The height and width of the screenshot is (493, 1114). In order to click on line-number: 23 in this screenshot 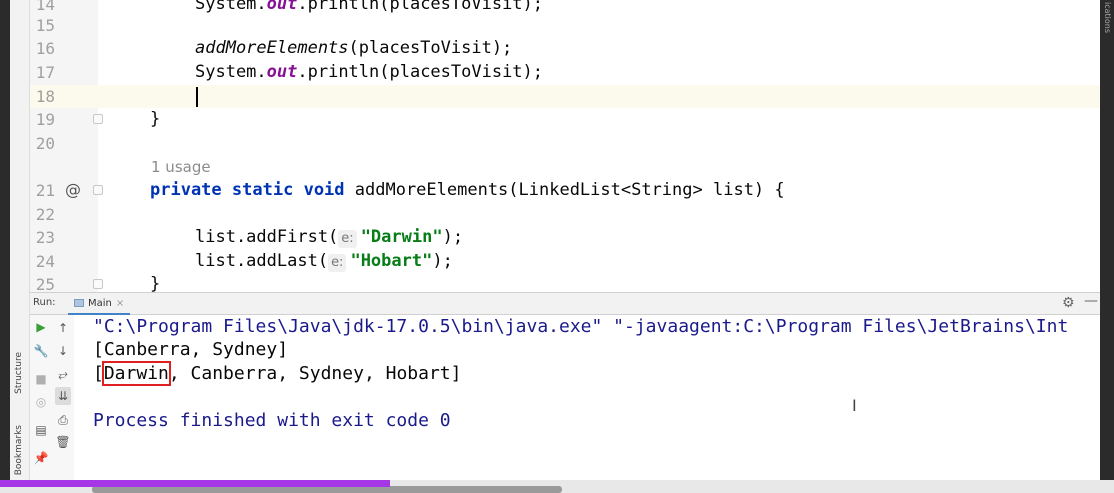, I will do `click(45, 237)`.